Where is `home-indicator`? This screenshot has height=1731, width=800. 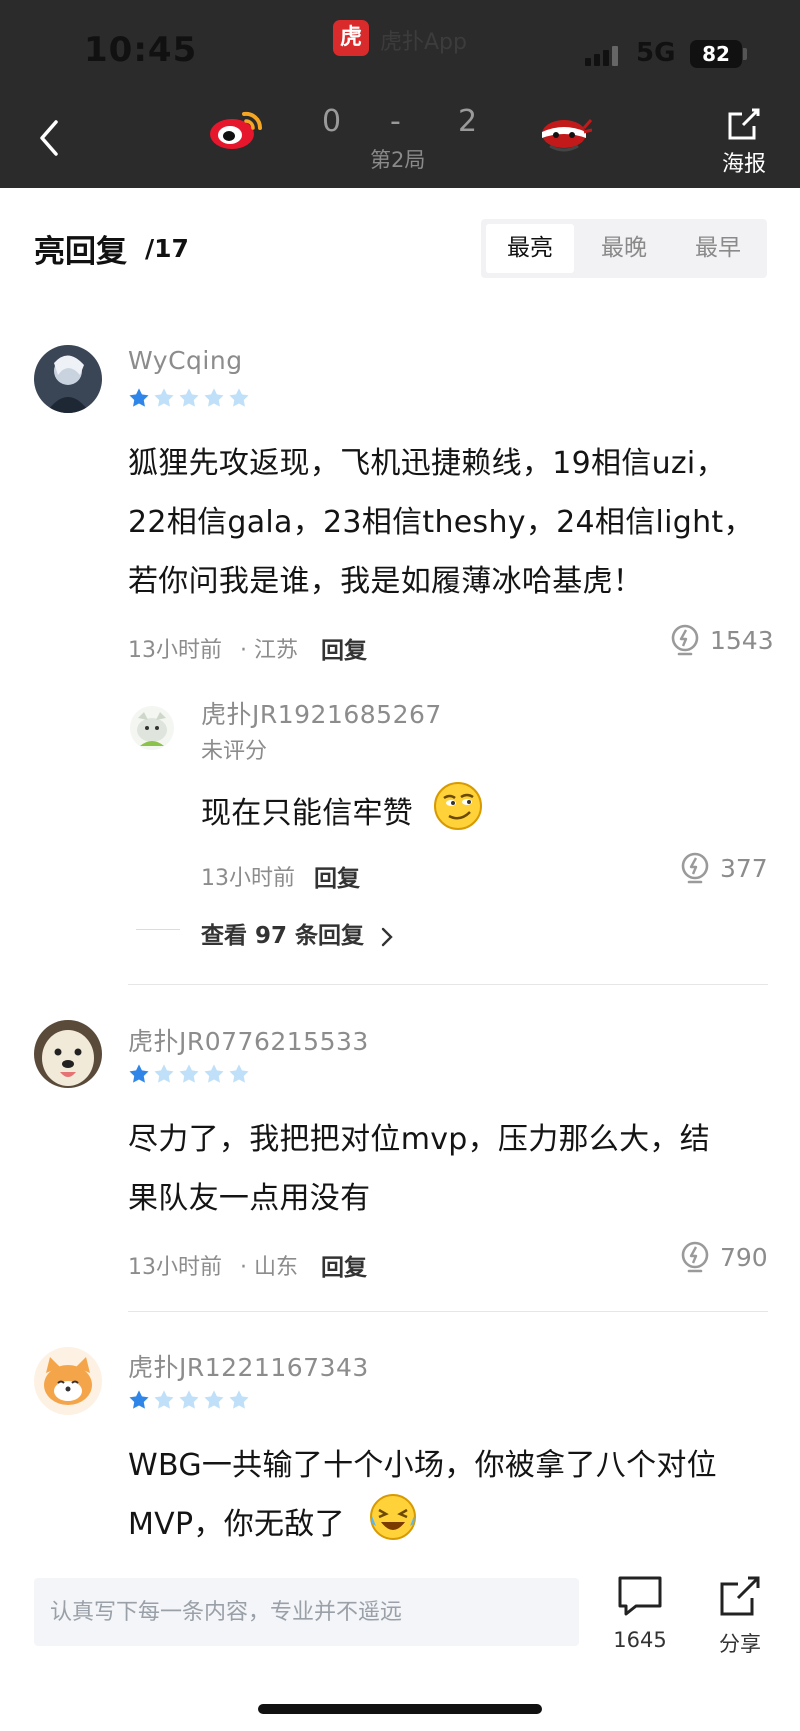
home-indicator is located at coordinates (400, 1709).